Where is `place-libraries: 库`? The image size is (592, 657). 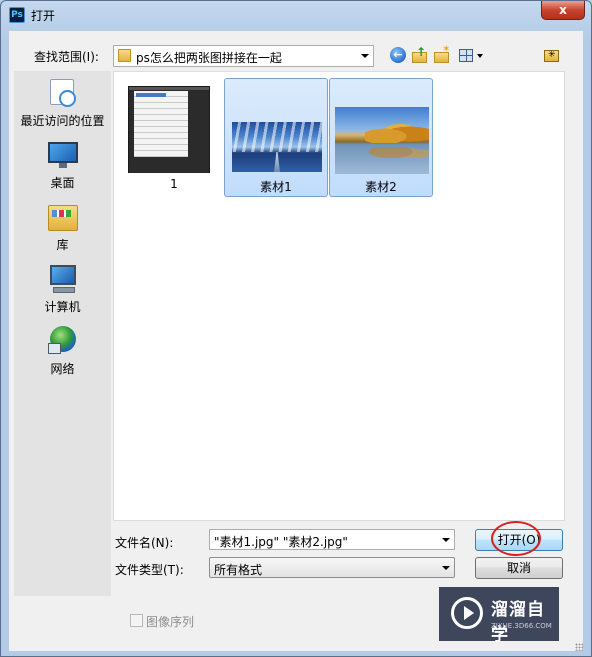 place-libraries: 库 is located at coordinates (62, 227).